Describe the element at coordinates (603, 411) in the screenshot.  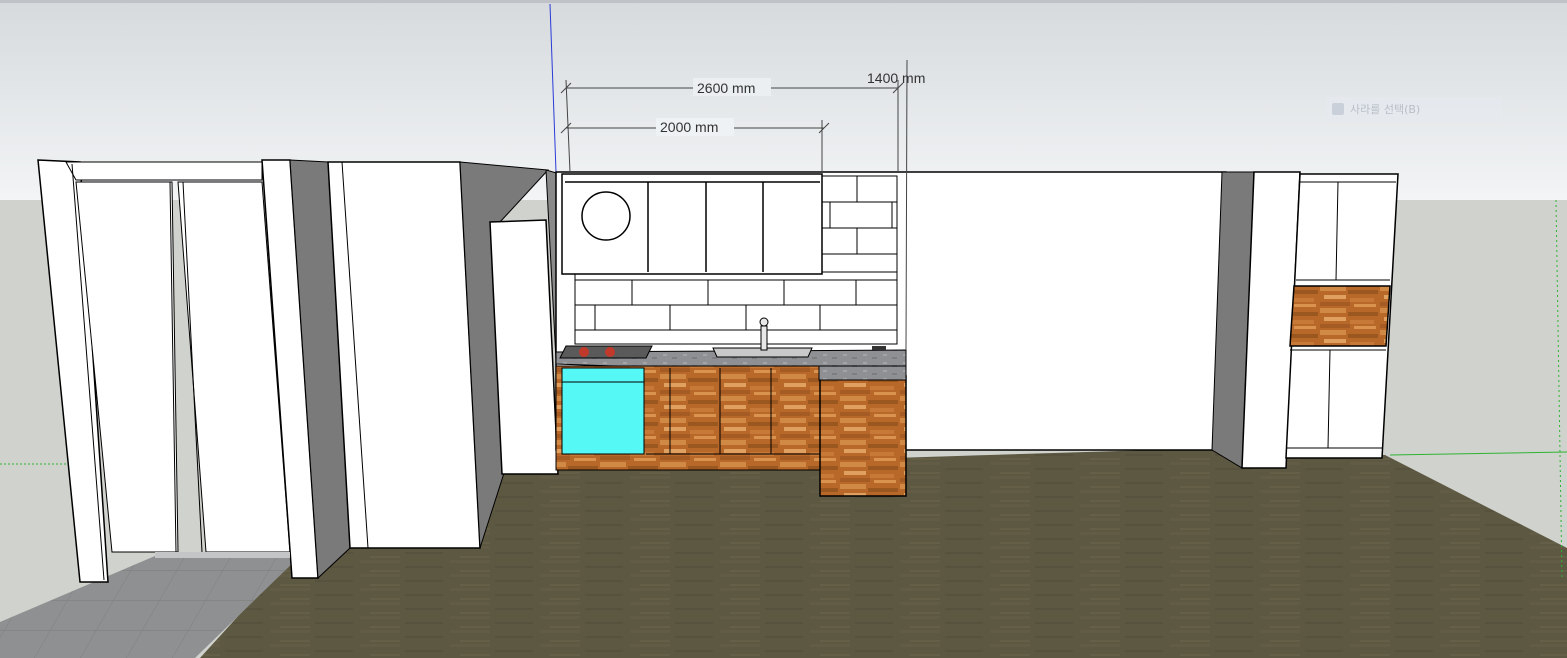
I see `dishwasher-cyan-panel` at that location.